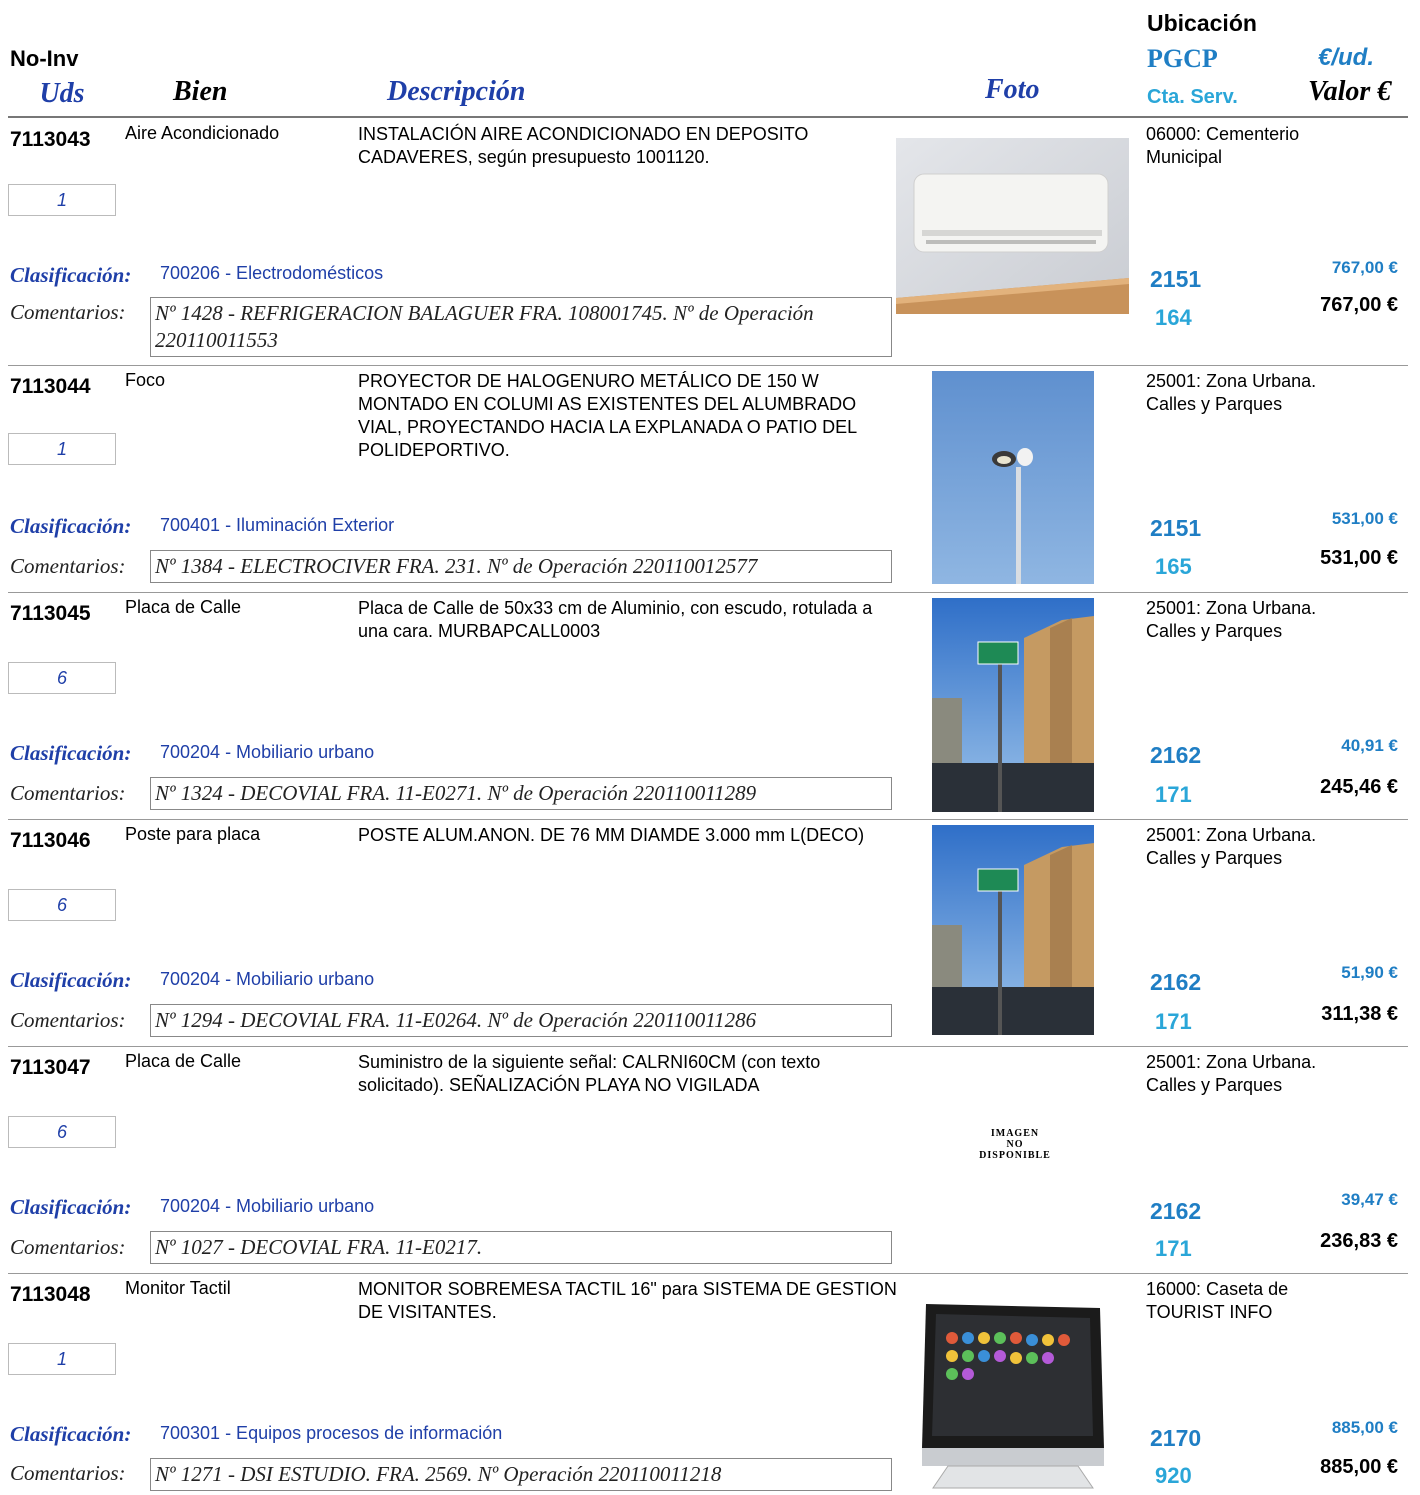 Image resolution: width=1420 pixels, height=1495 pixels. Describe the element at coordinates (50, 386) in the screenshot. I see `item-no-inv: 7113044` at that location.